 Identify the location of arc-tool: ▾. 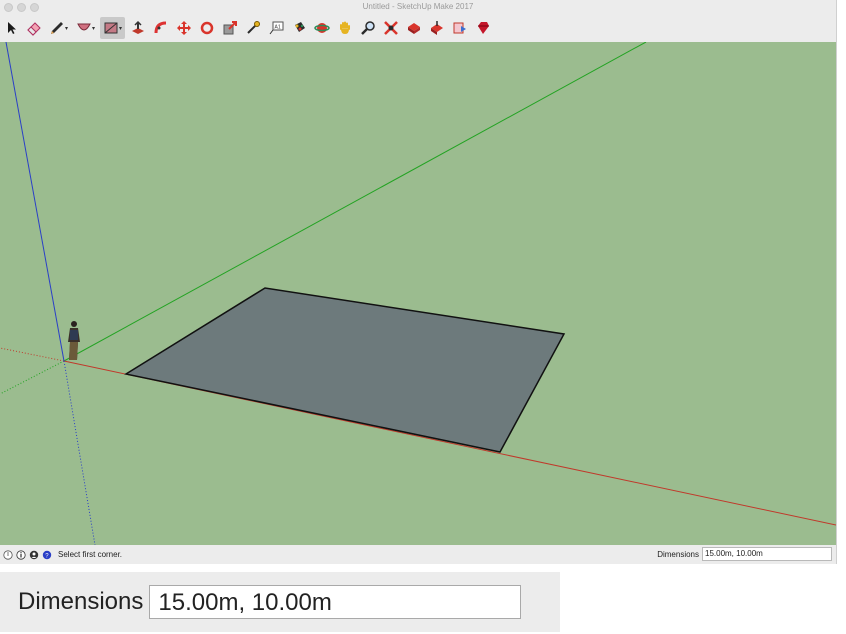
(85, 28).